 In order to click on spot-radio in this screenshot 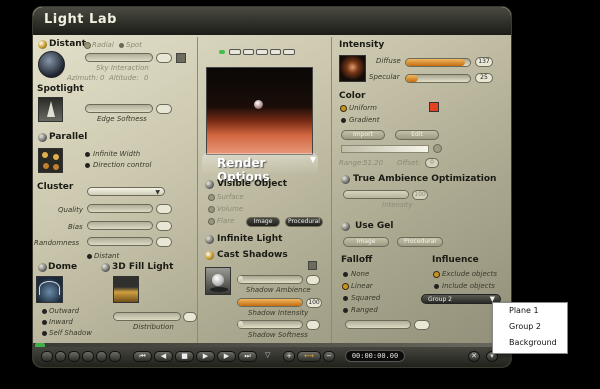, I will do `click(121, 45)`.